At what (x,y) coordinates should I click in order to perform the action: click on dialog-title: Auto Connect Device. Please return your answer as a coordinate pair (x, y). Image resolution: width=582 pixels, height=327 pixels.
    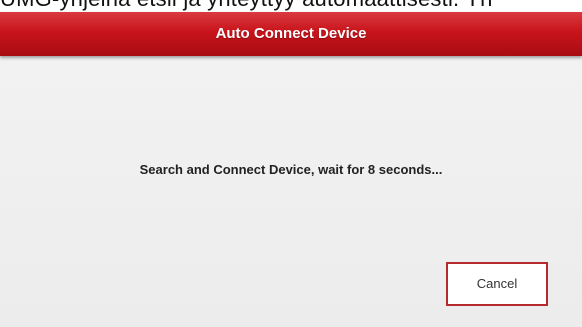
    Looking at the image, I should click on (291, 33).